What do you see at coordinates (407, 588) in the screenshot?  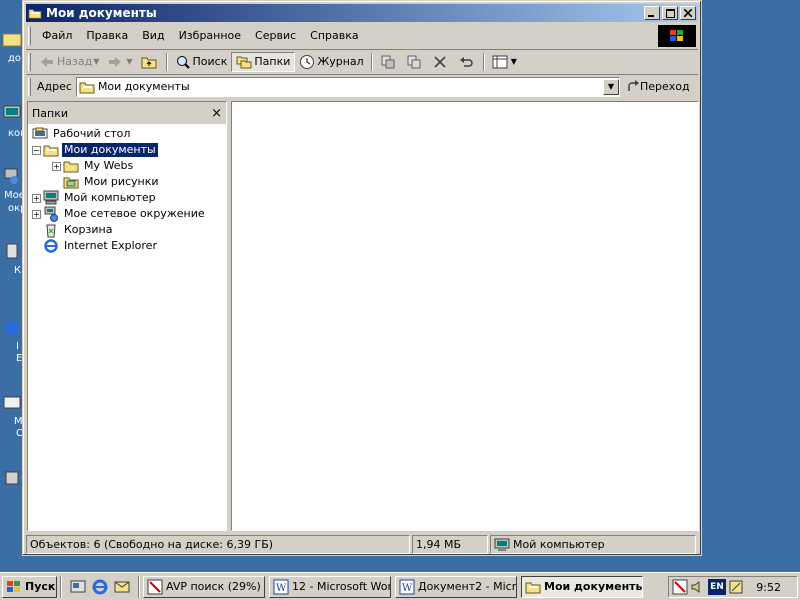 I see `svg-text: W` at bounding box center [407, 588].